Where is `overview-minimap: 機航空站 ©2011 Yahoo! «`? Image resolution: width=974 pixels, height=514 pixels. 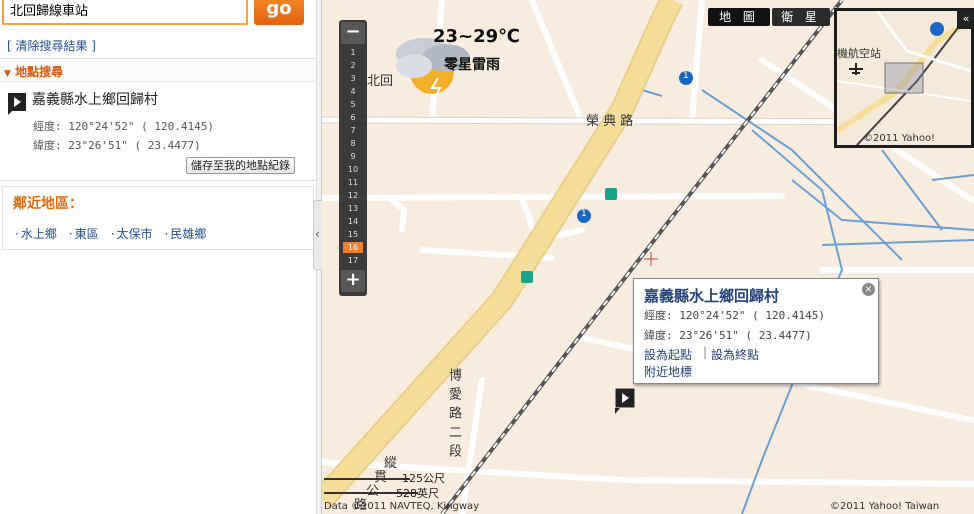
overview-minimap: 機航空站 ©2011 Yahoo! « is located at coordinates (904, 78).